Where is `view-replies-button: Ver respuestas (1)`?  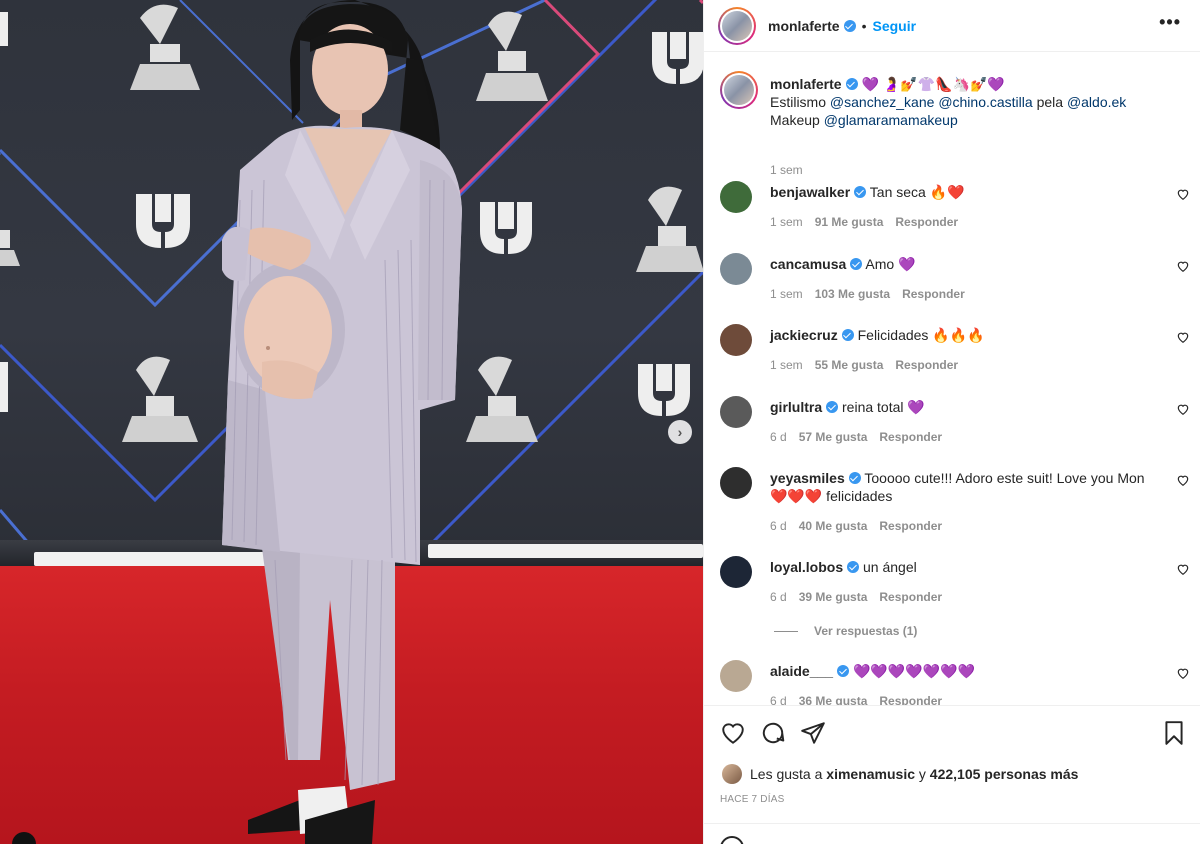 view-replies-button: Ver respuestas (1) is located at coordinates (845, 631).